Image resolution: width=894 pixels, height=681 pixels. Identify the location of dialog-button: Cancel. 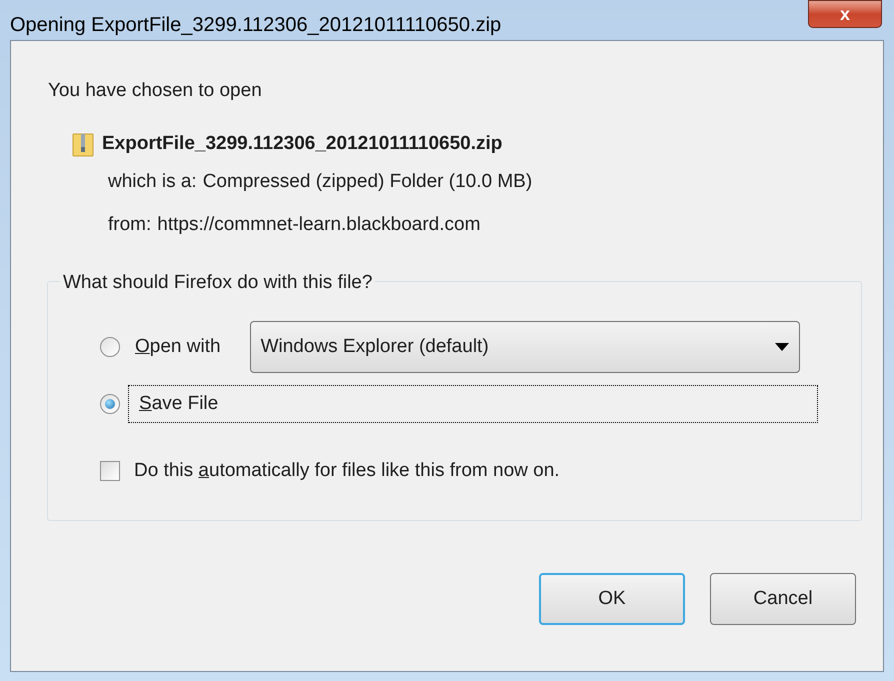
(783, 599).